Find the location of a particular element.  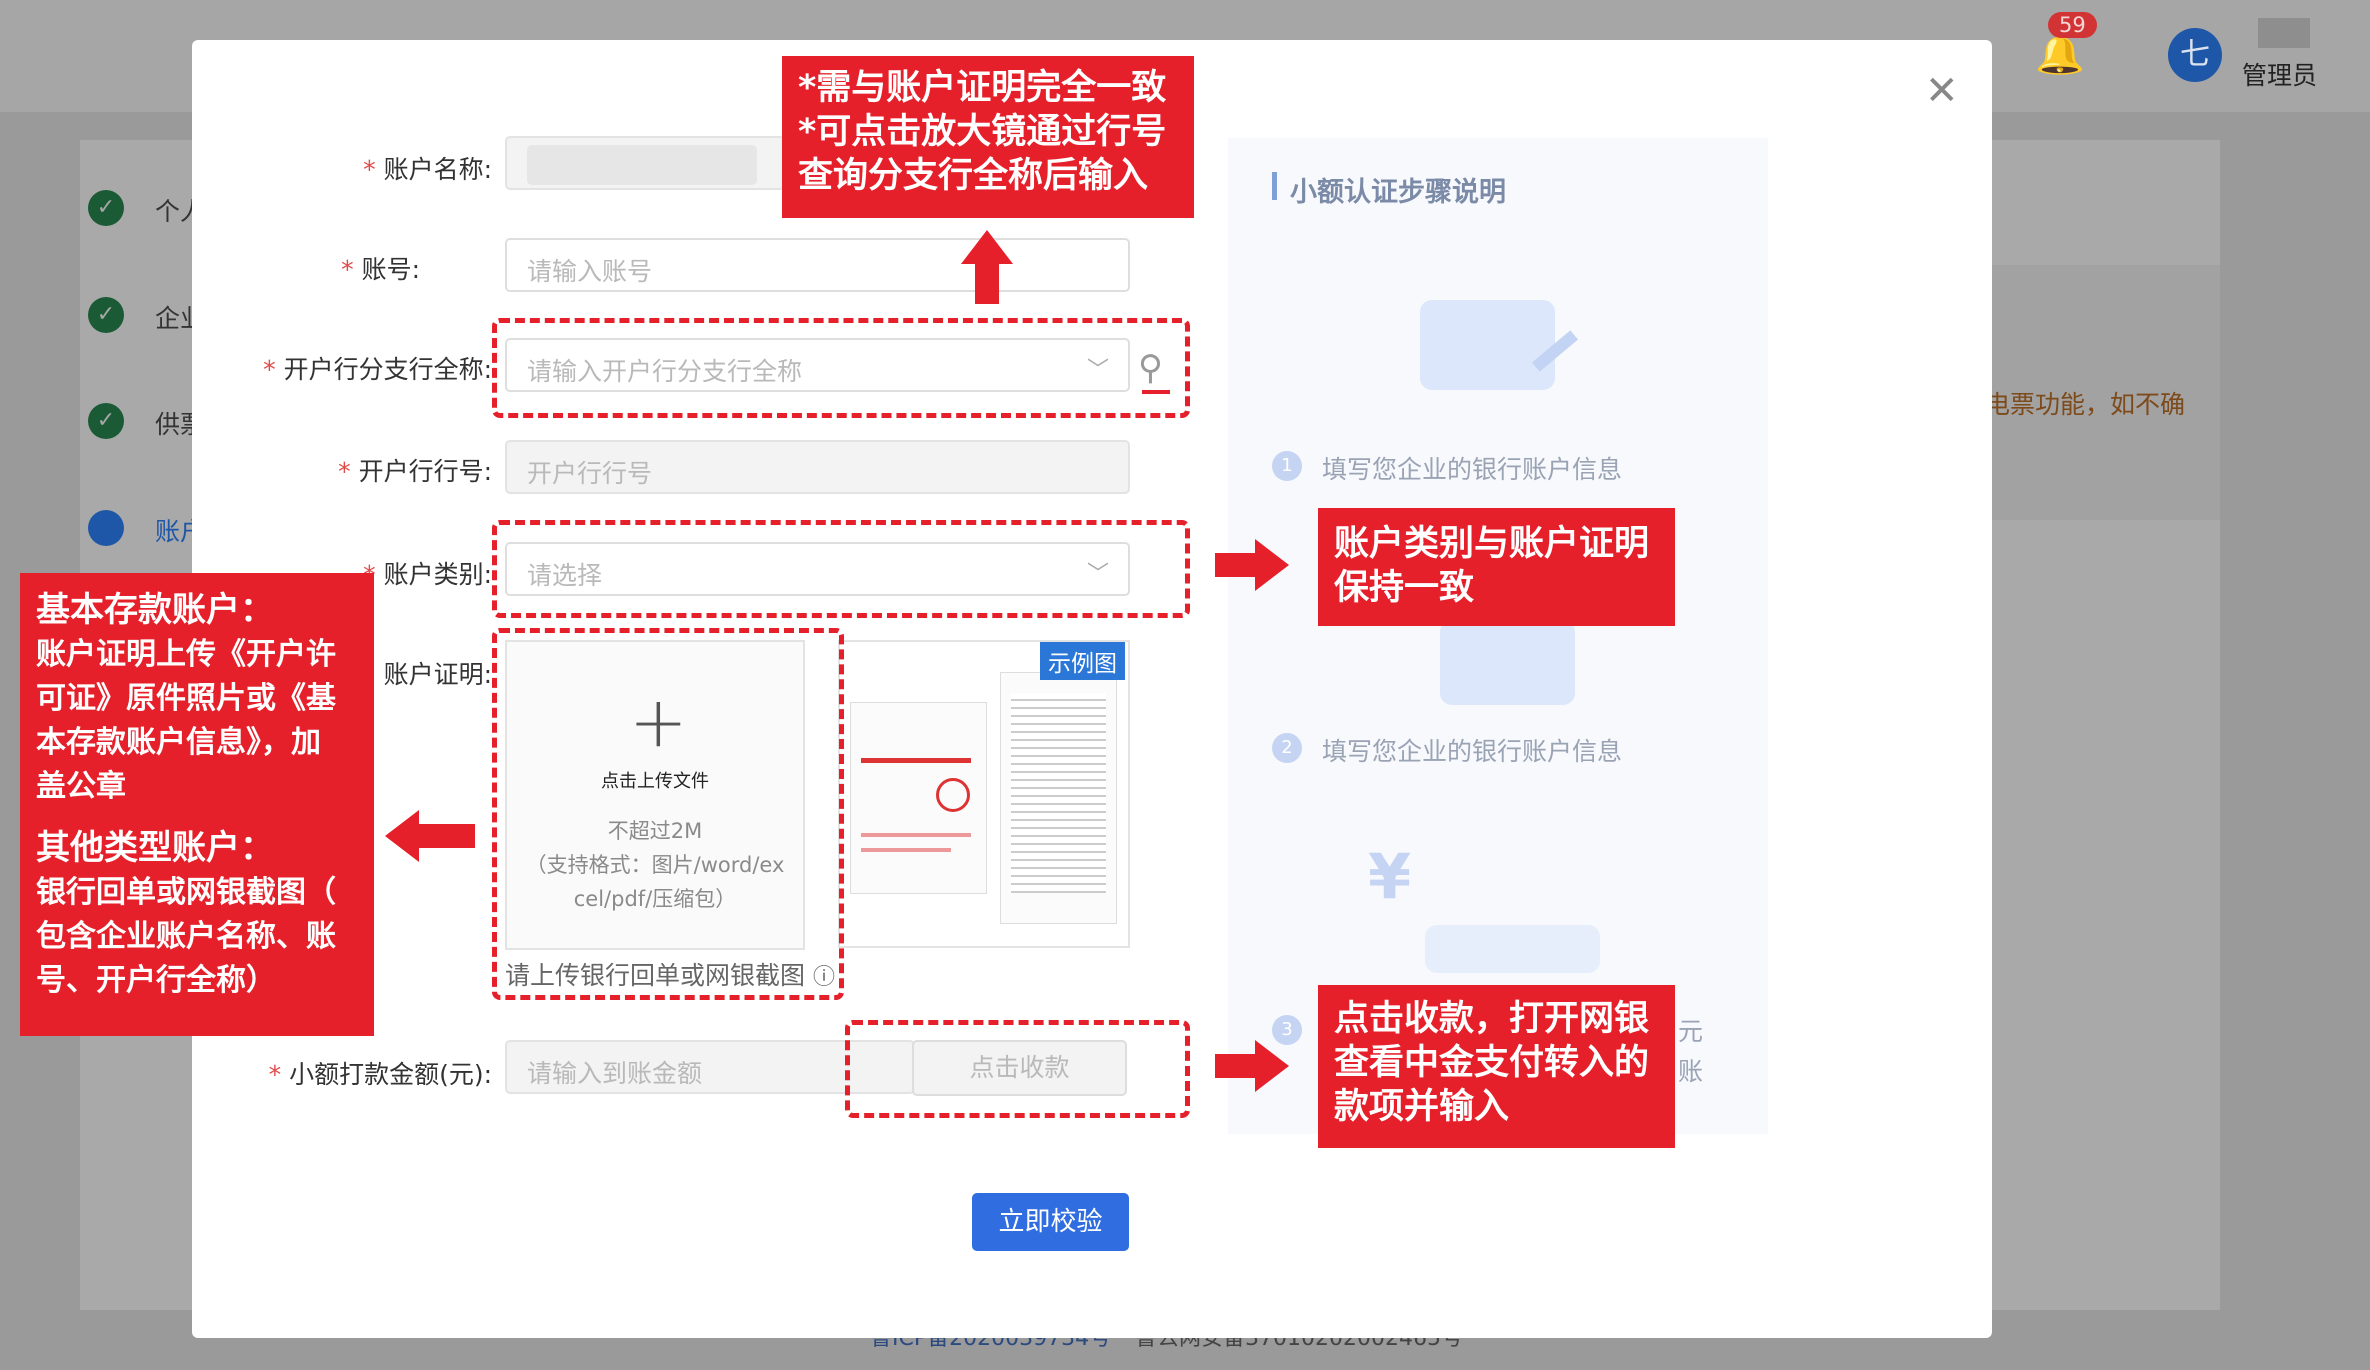

arrow-left-icon is located at coordinates (402, 836).